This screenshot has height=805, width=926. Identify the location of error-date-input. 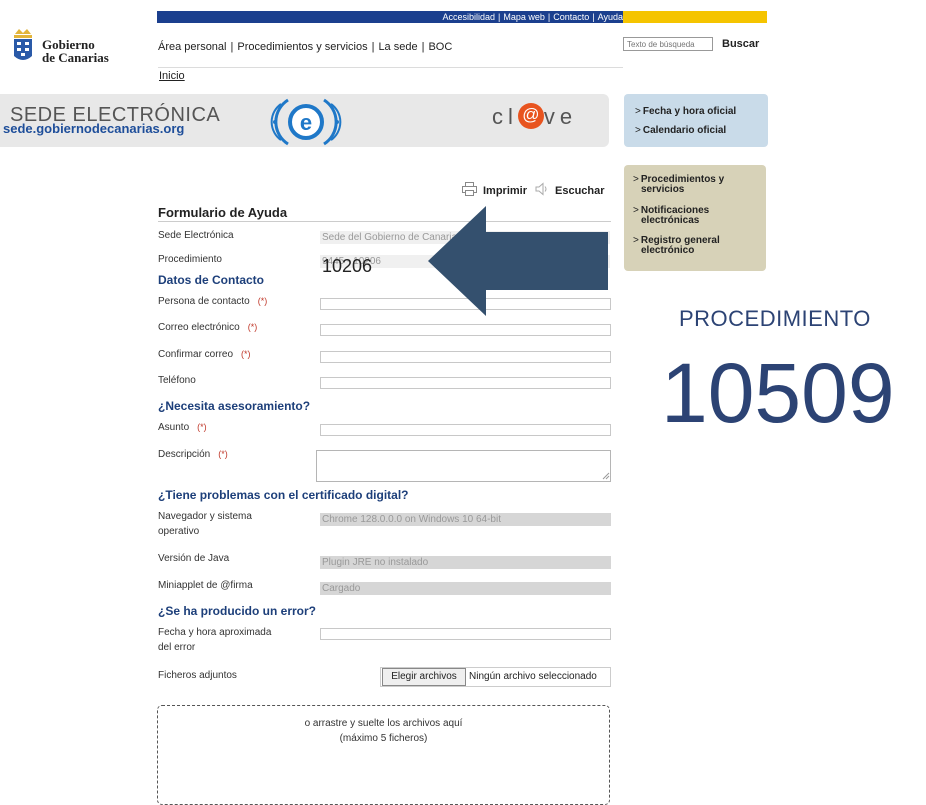
(465, 634).